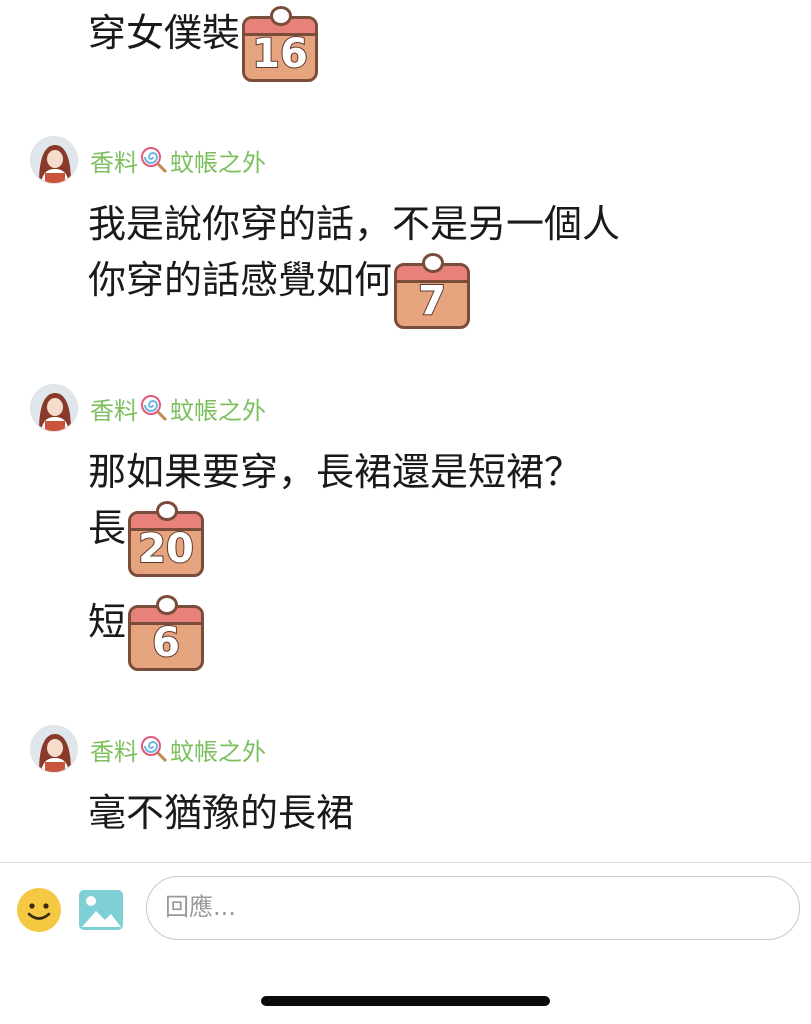 The width and height of the screenshot is (811, 1024). I want to click on calendar-icon: 7, so click(432, 291).